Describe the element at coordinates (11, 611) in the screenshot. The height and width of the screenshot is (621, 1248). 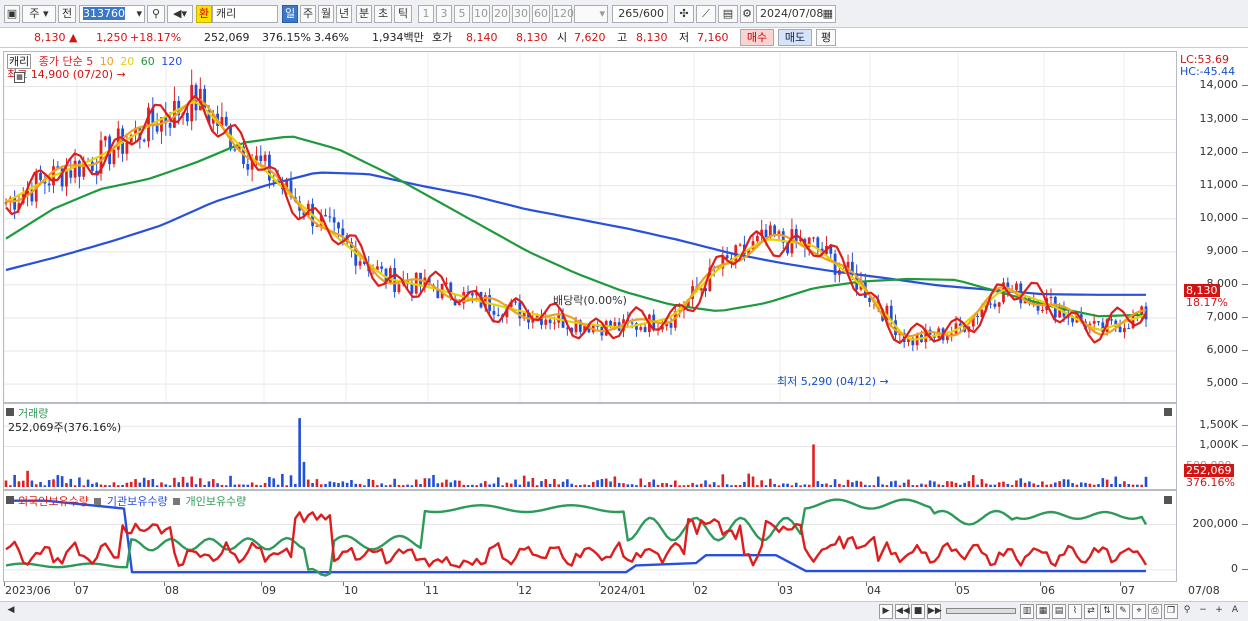
I see `scroll-left-icon: ◀` at that location.